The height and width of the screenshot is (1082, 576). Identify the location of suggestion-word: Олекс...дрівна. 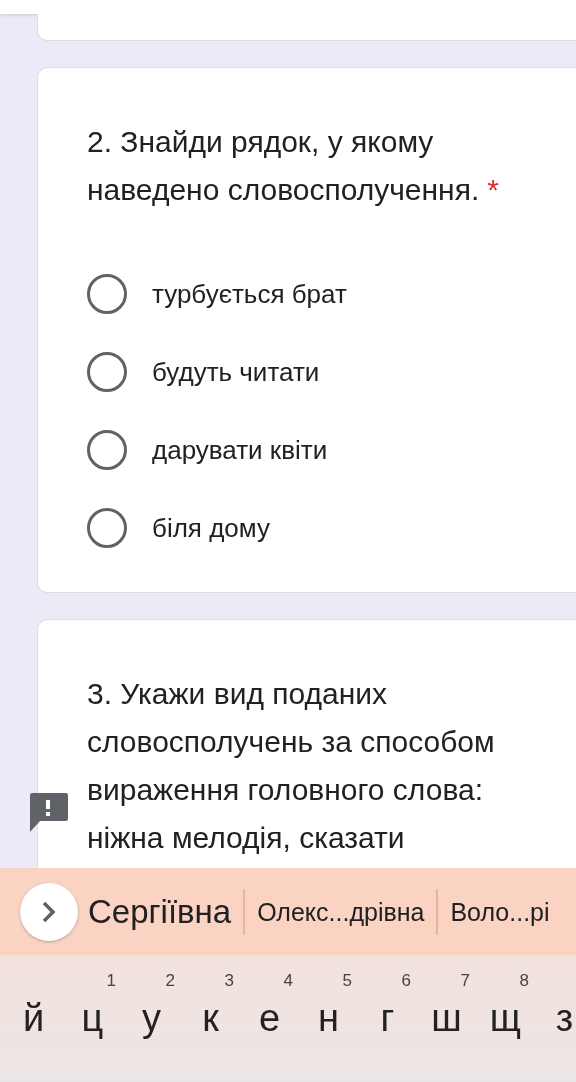
(340, 911).